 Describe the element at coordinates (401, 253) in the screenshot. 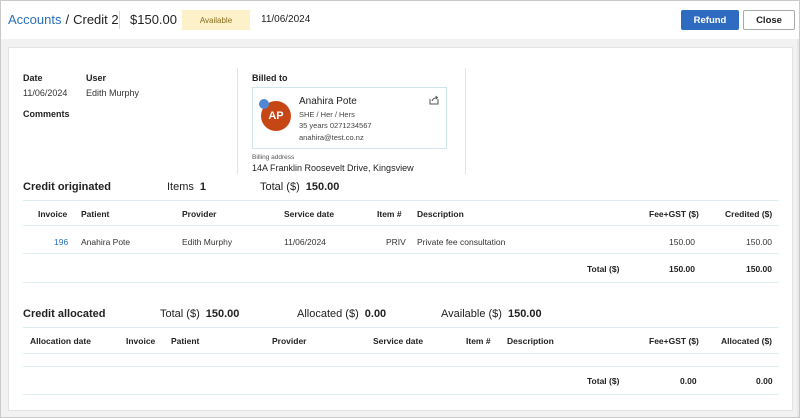

I see `originated-row-divider` at that location.